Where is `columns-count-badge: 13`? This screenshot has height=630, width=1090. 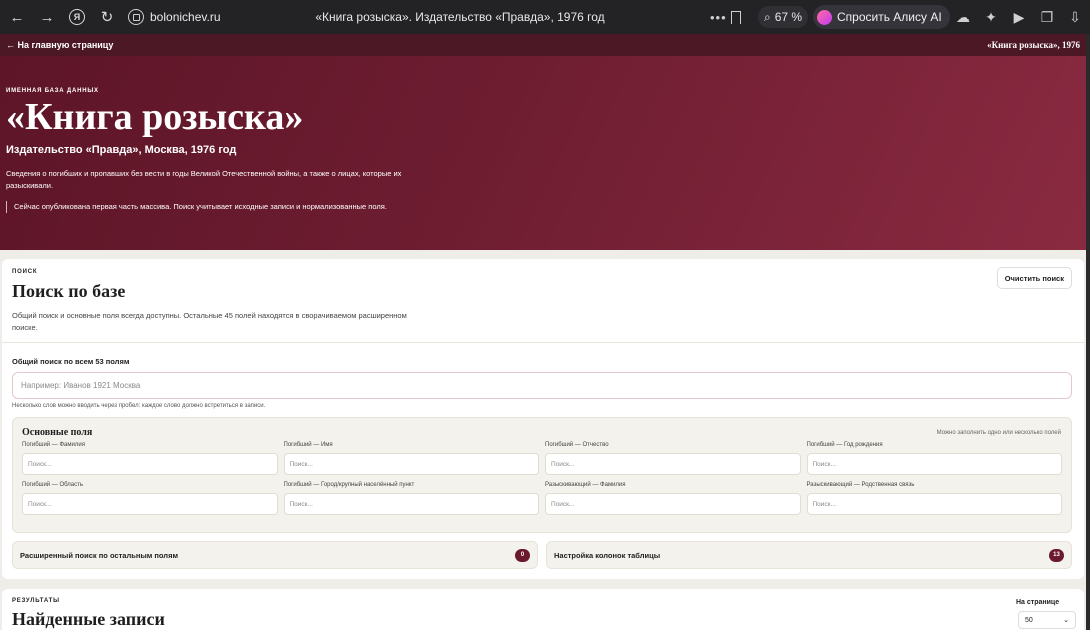 columns-count-badge: 13 is located at coordinates (1056, 555).